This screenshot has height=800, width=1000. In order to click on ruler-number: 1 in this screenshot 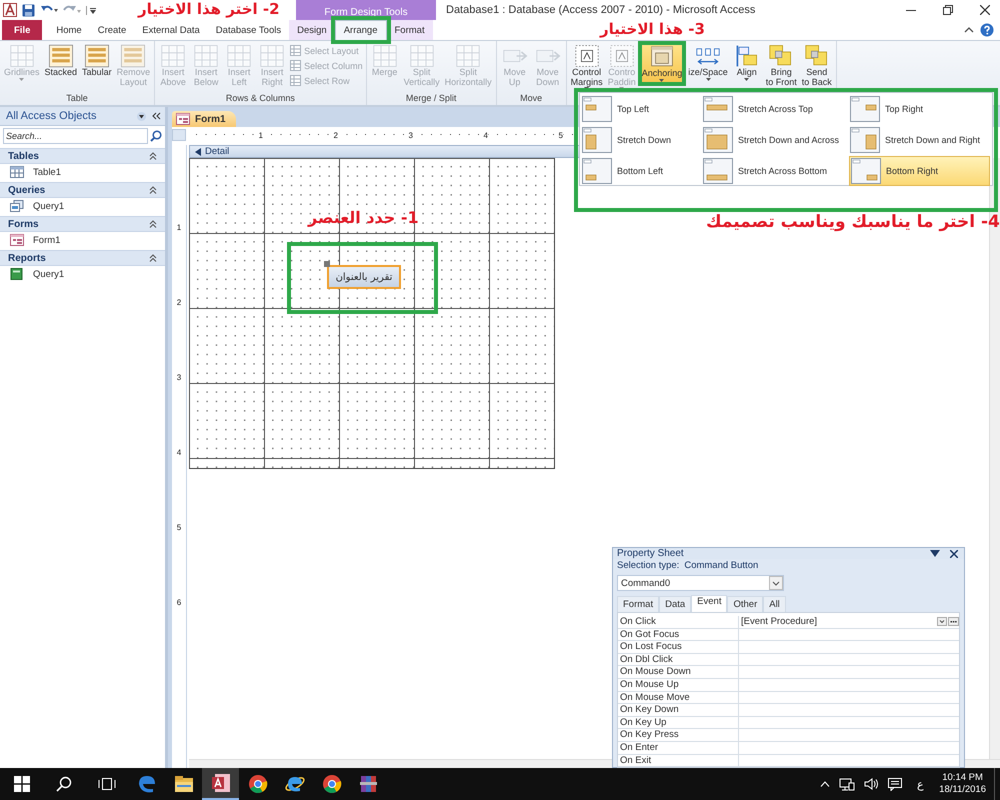, I will do `click(179, 227)`.